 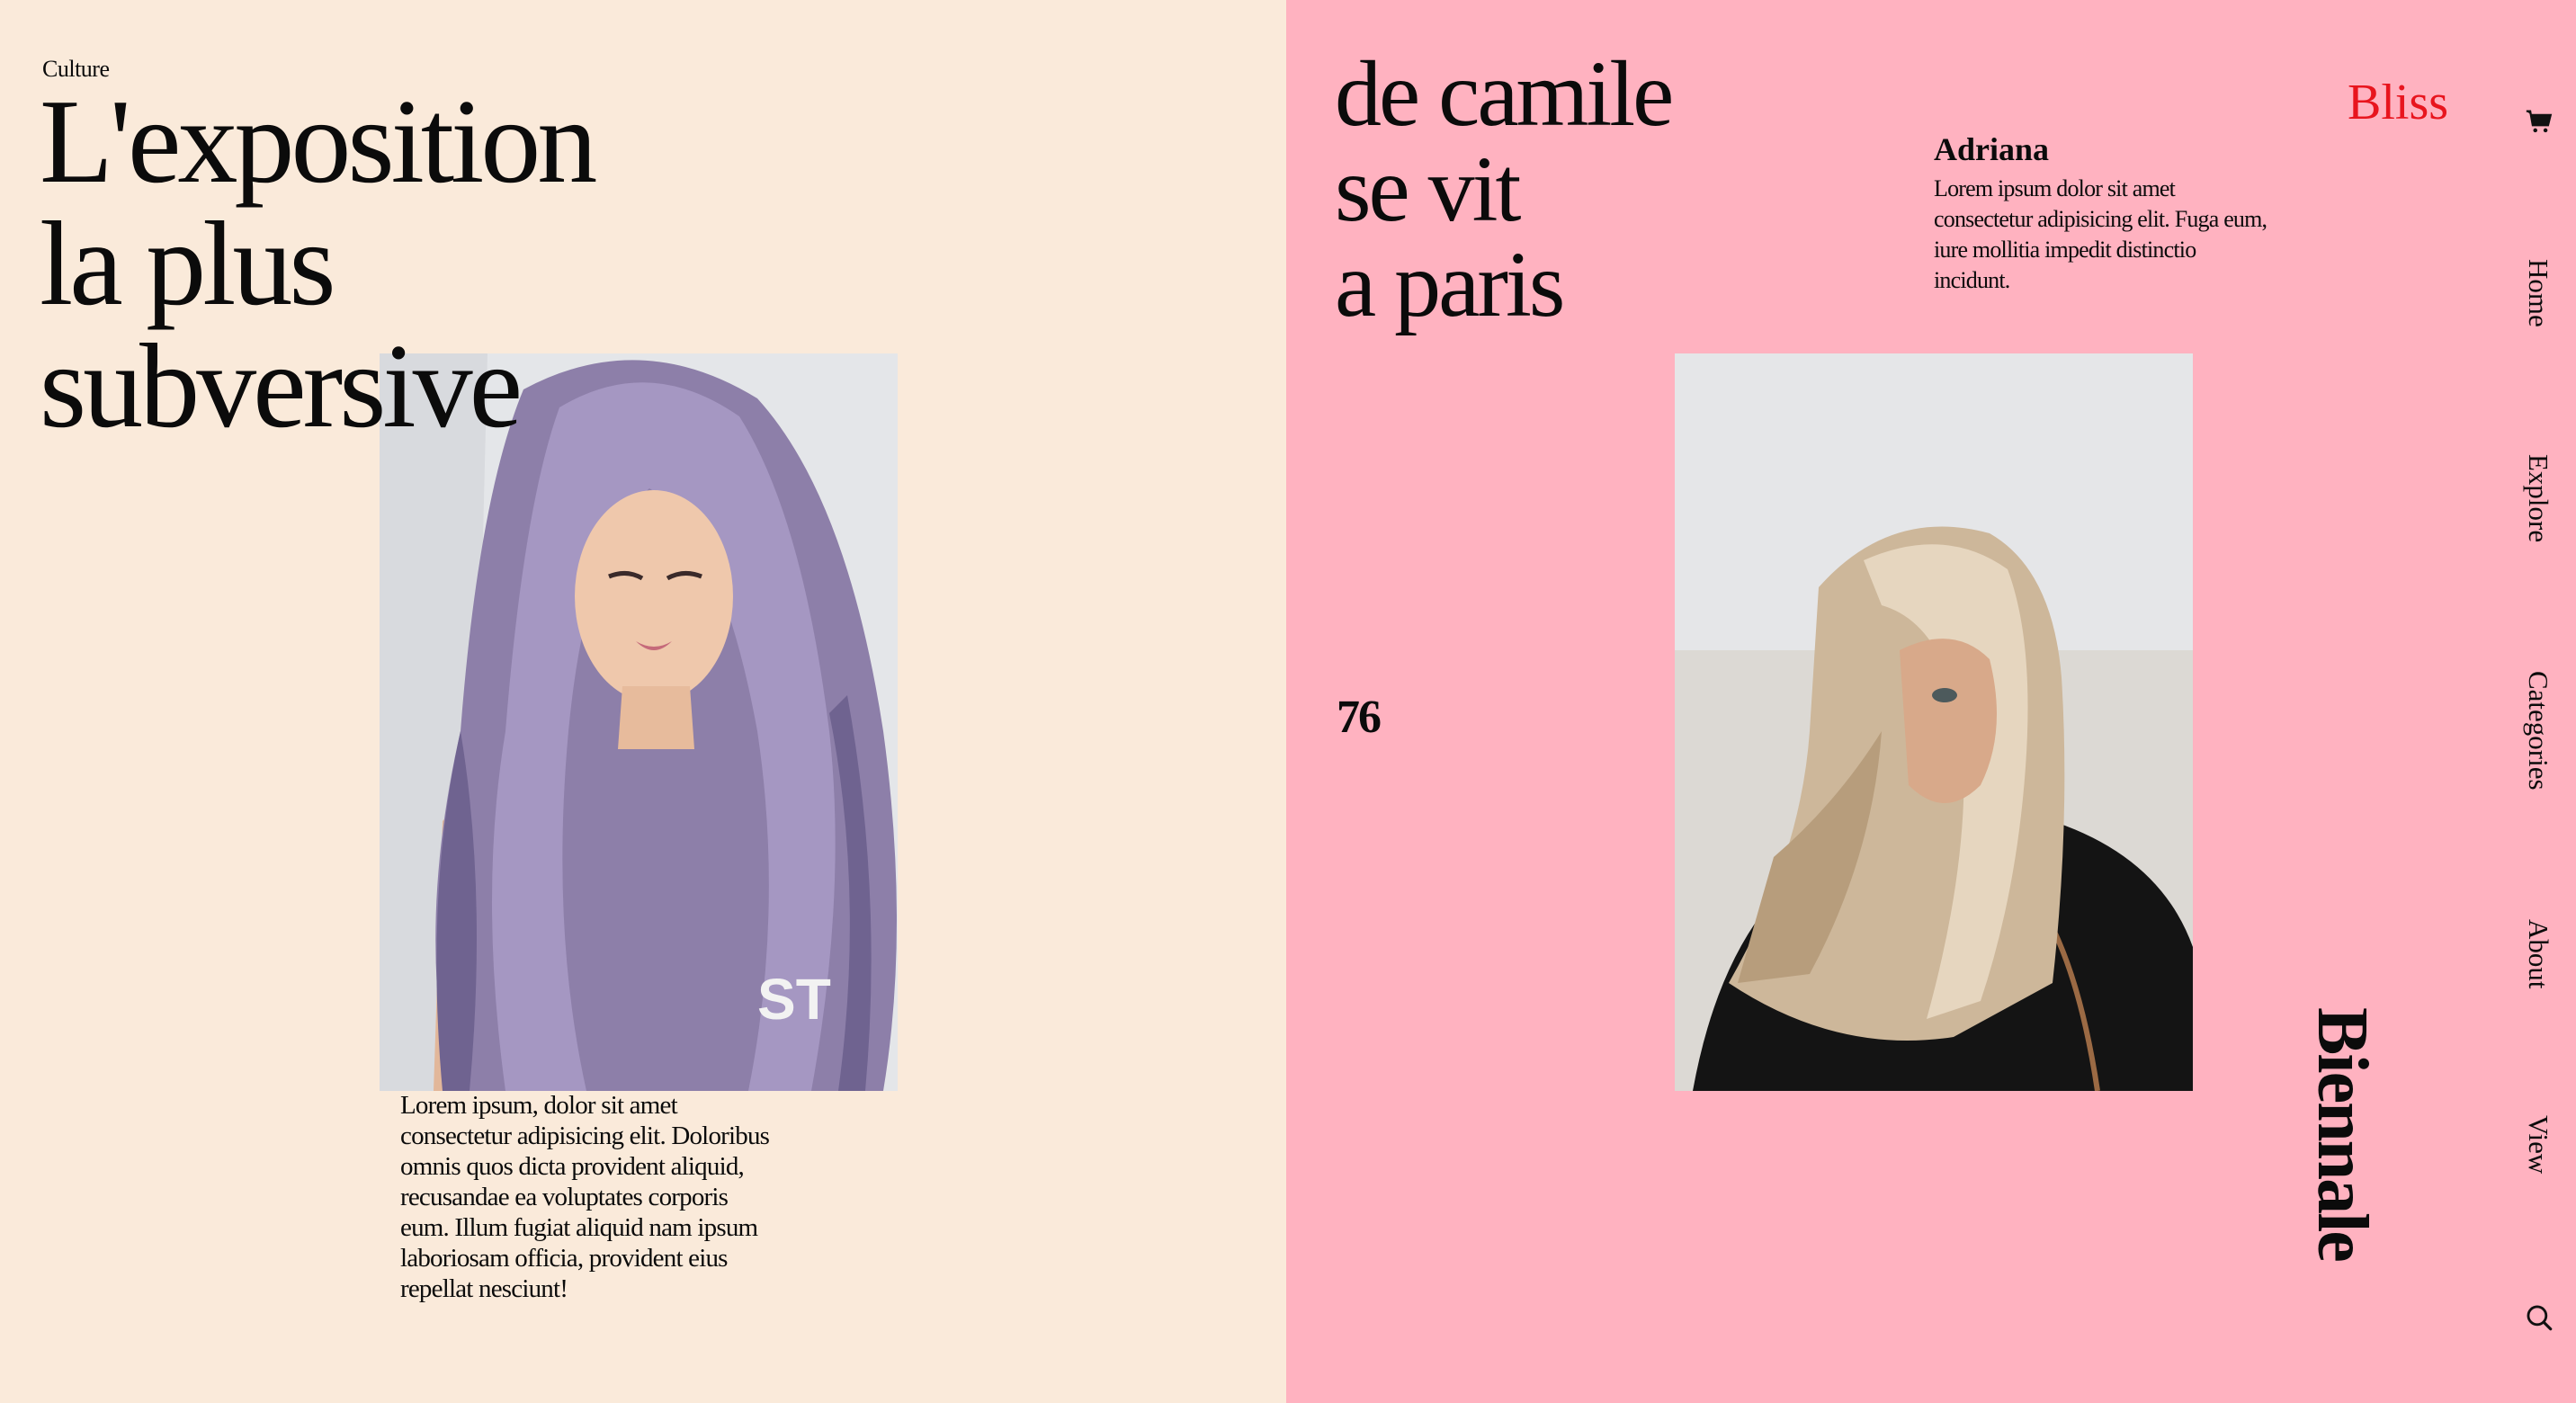 What do you see at coordinates (2539, 1318) in the screenshot?
I see `search-icon` at bounding box center [2539, 1318].